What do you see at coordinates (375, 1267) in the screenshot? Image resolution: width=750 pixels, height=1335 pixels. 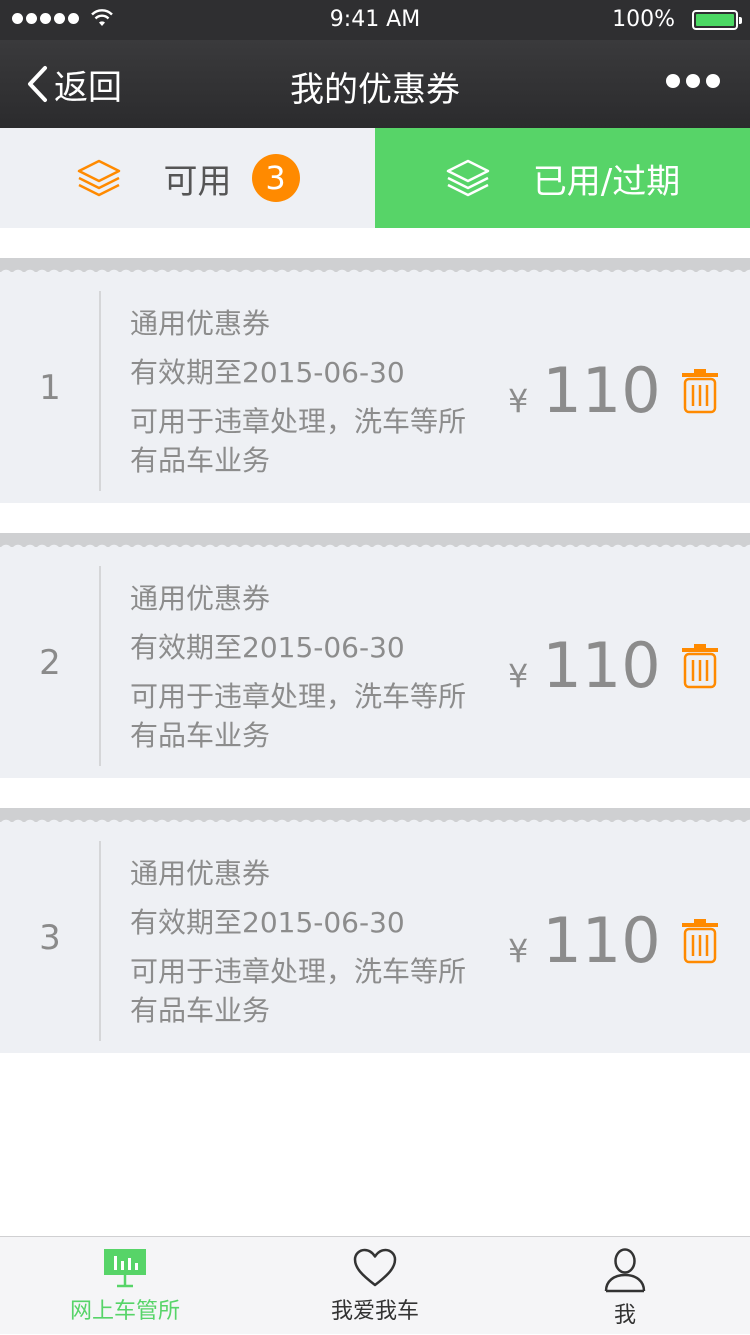 I see `heart-icon` at bounding box center [375, 1267].